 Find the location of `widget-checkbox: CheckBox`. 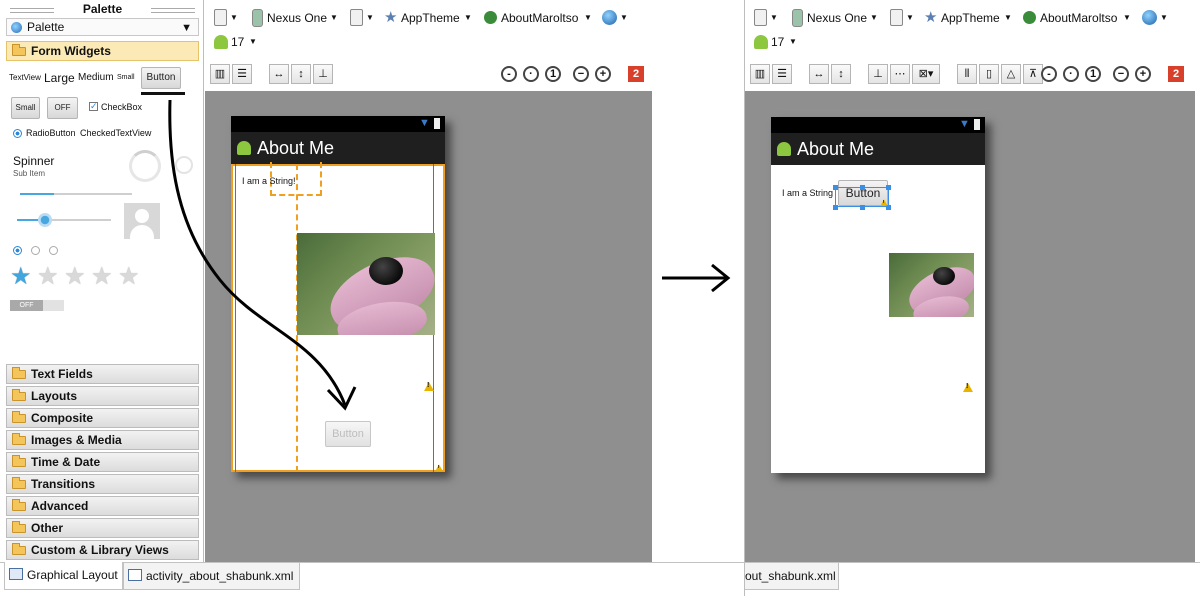

widget-checkbox: CheckBox is located at coordinates (121, 107).